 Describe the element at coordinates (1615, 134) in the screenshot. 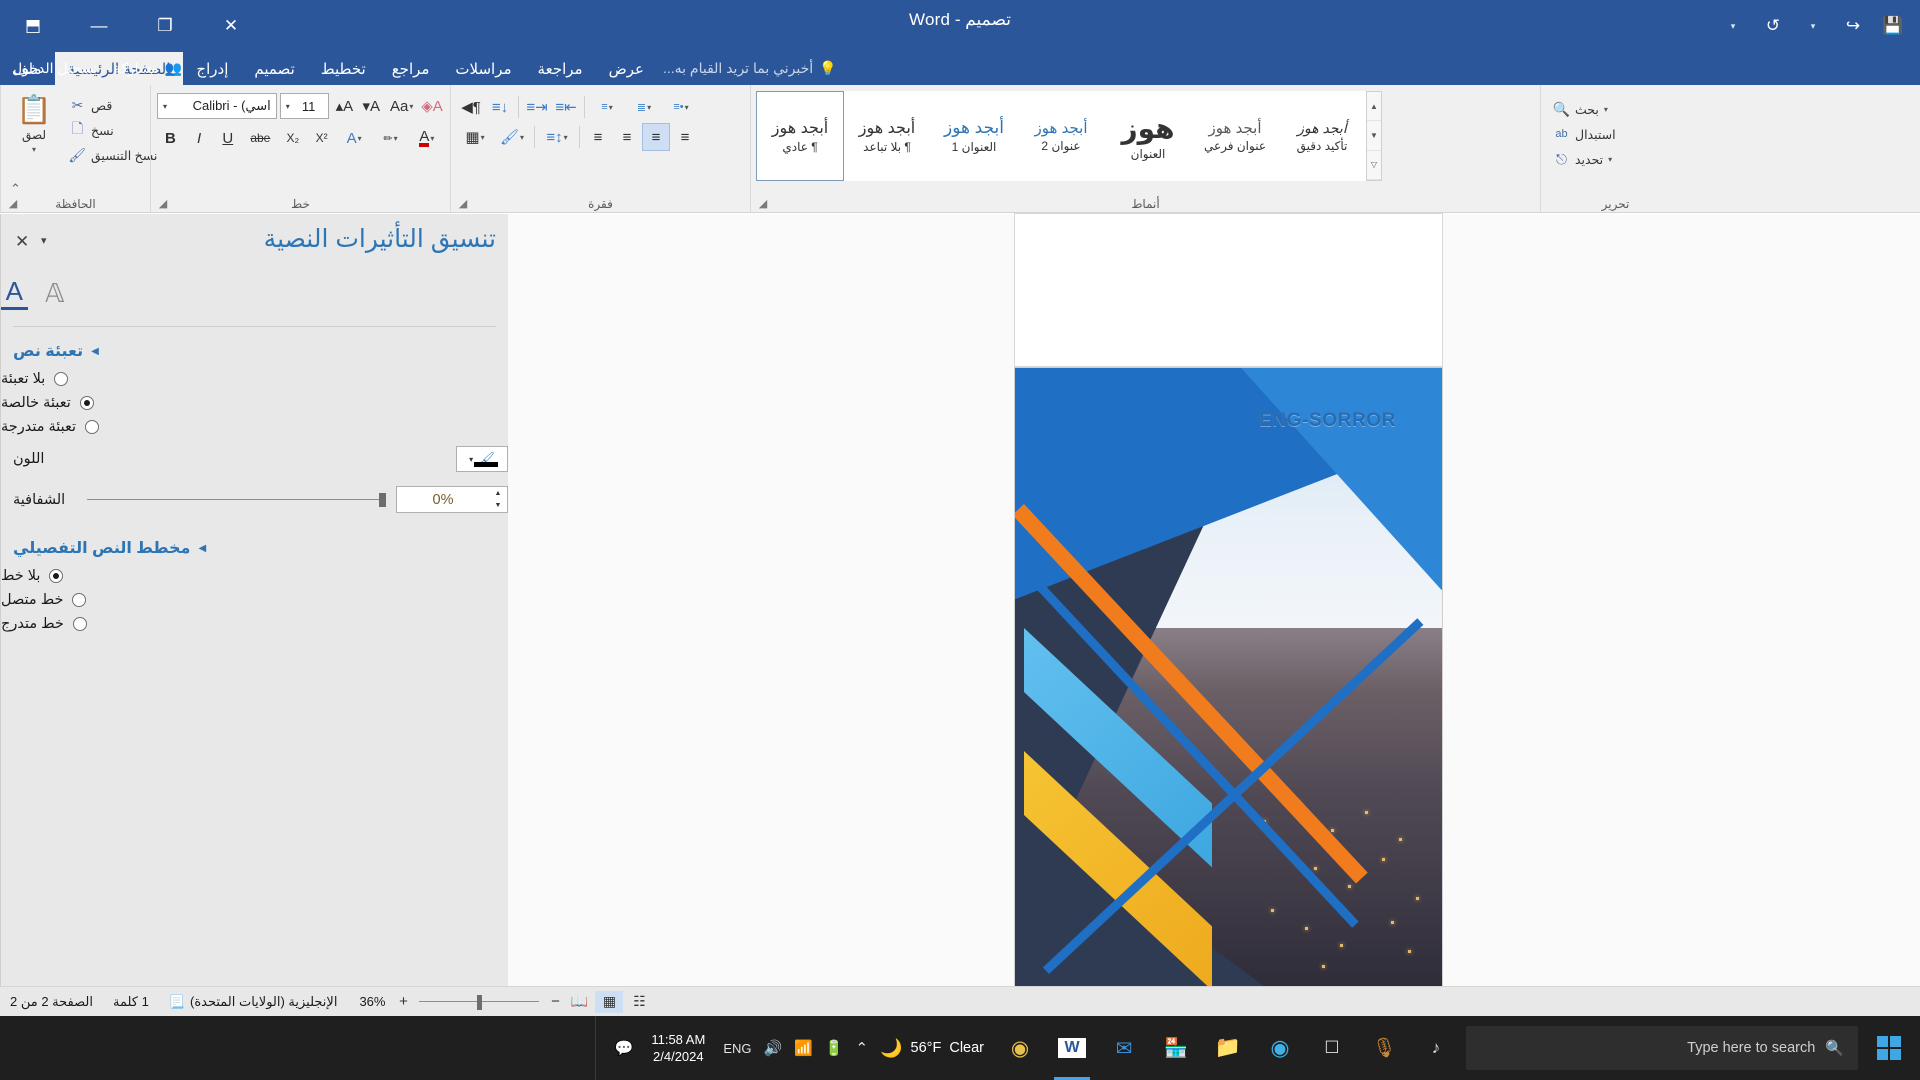

I see `replace-button: ab استبدال` at that location.